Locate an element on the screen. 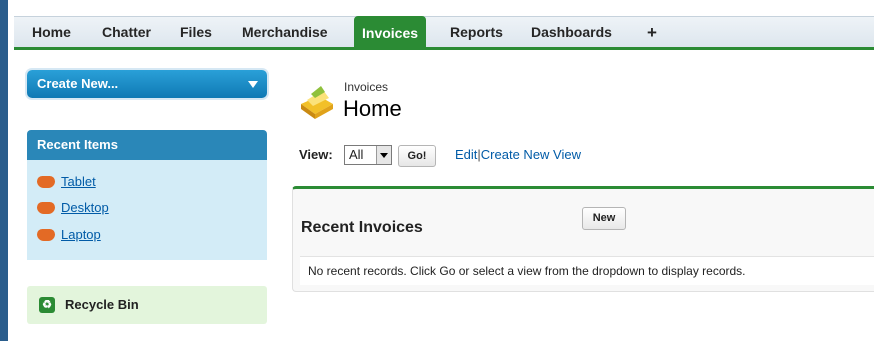 The image size is (874, 341). recent-item-laptop: Laptop is located at coordinates (69, 235).